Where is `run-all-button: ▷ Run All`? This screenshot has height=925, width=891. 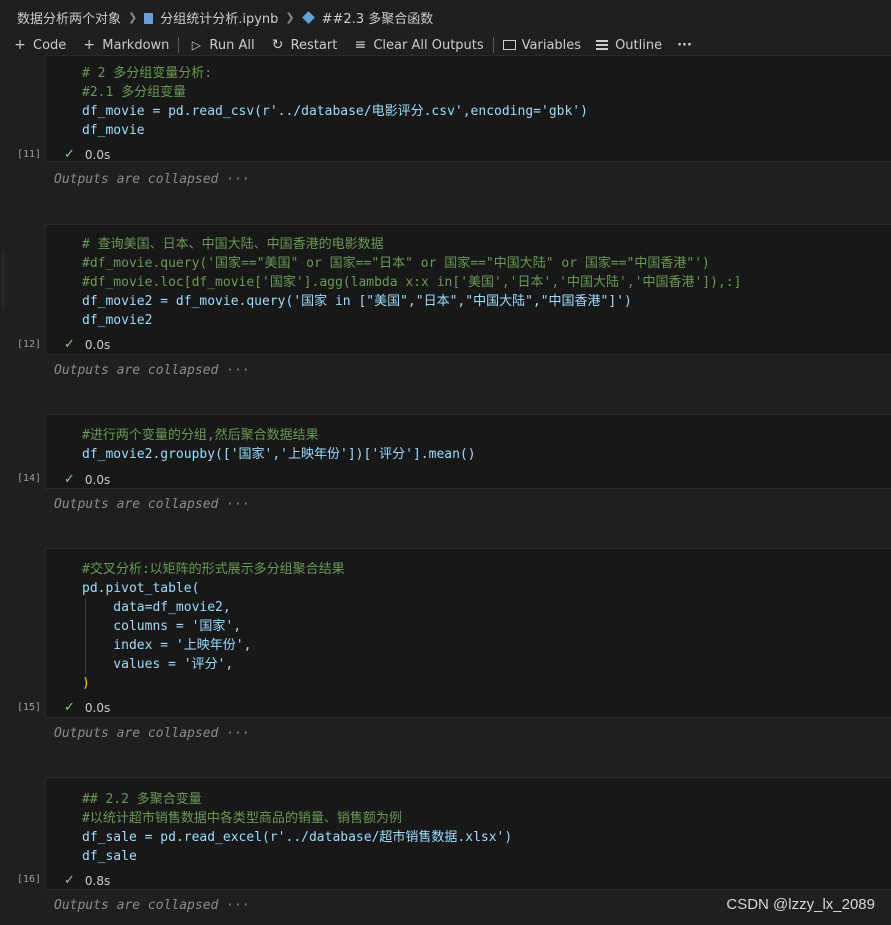 run-all-button: ▷ Run All is located at coordinates (221, 45).